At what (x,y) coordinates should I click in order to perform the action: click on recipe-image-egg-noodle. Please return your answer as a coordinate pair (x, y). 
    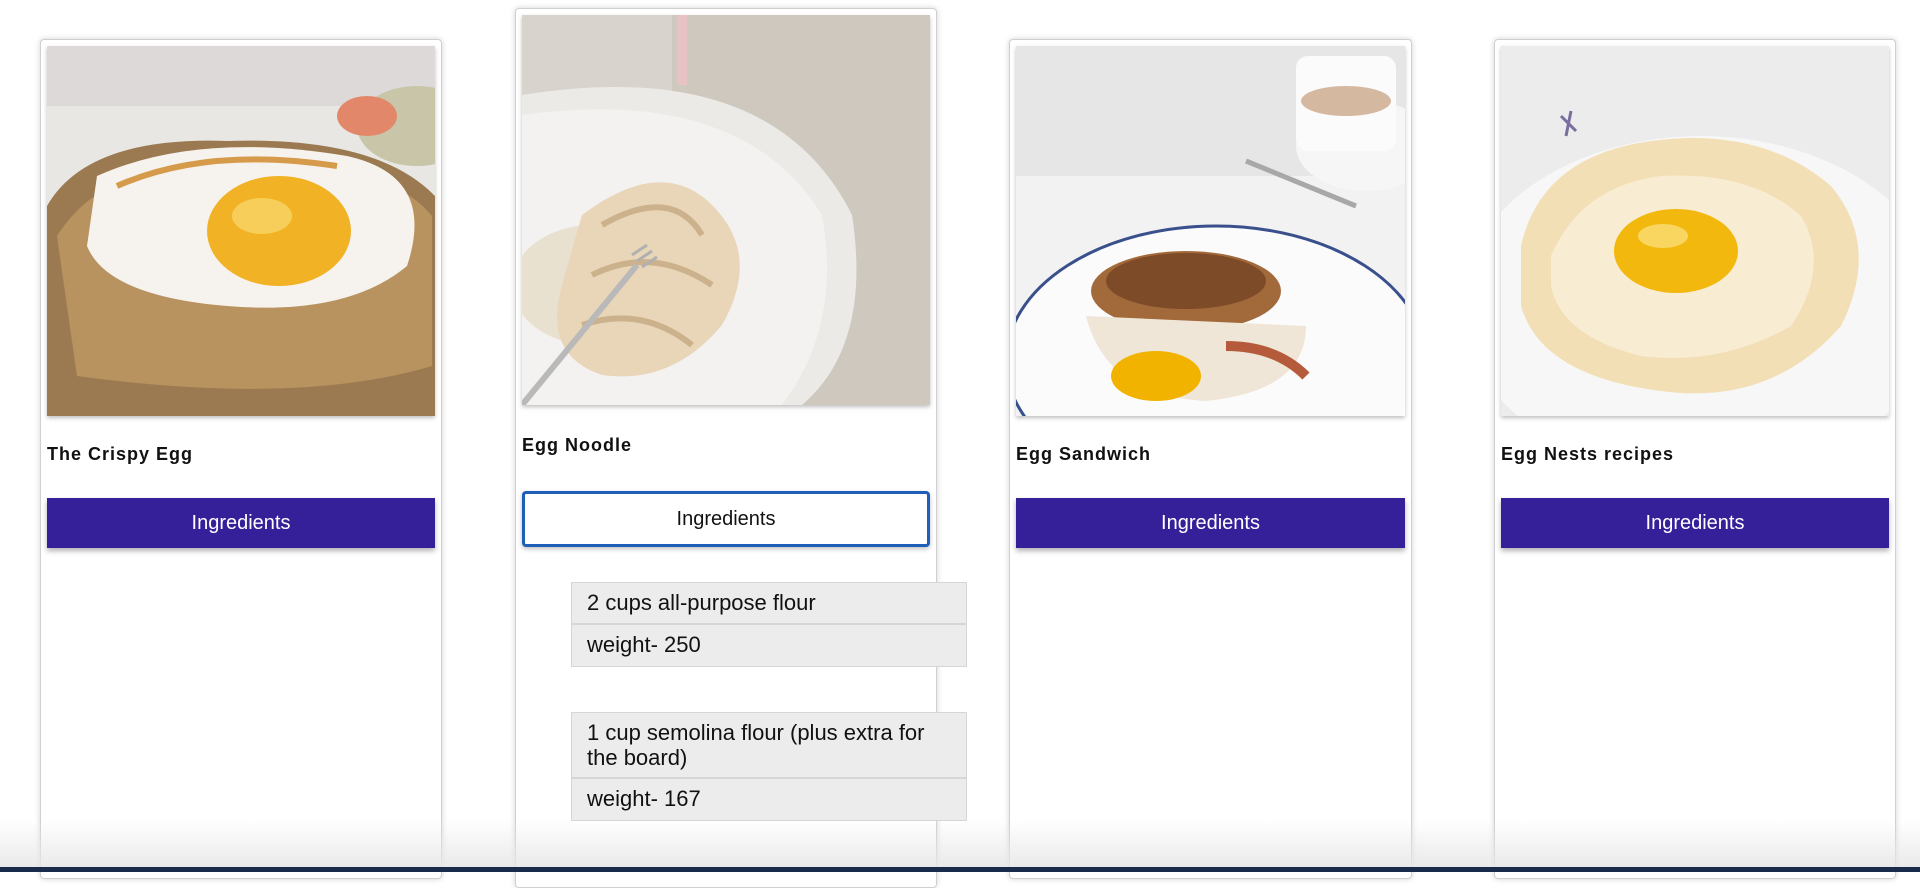
    Looking at the image, I should click on (726, 210).